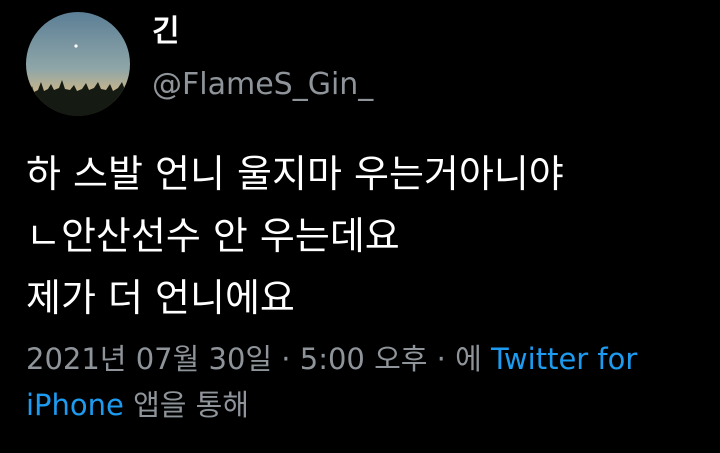  What do you see at coordinates (75, 405) in the screenshot?
I see `source-link-part2: iPhone` at bounding box center [75, 405].